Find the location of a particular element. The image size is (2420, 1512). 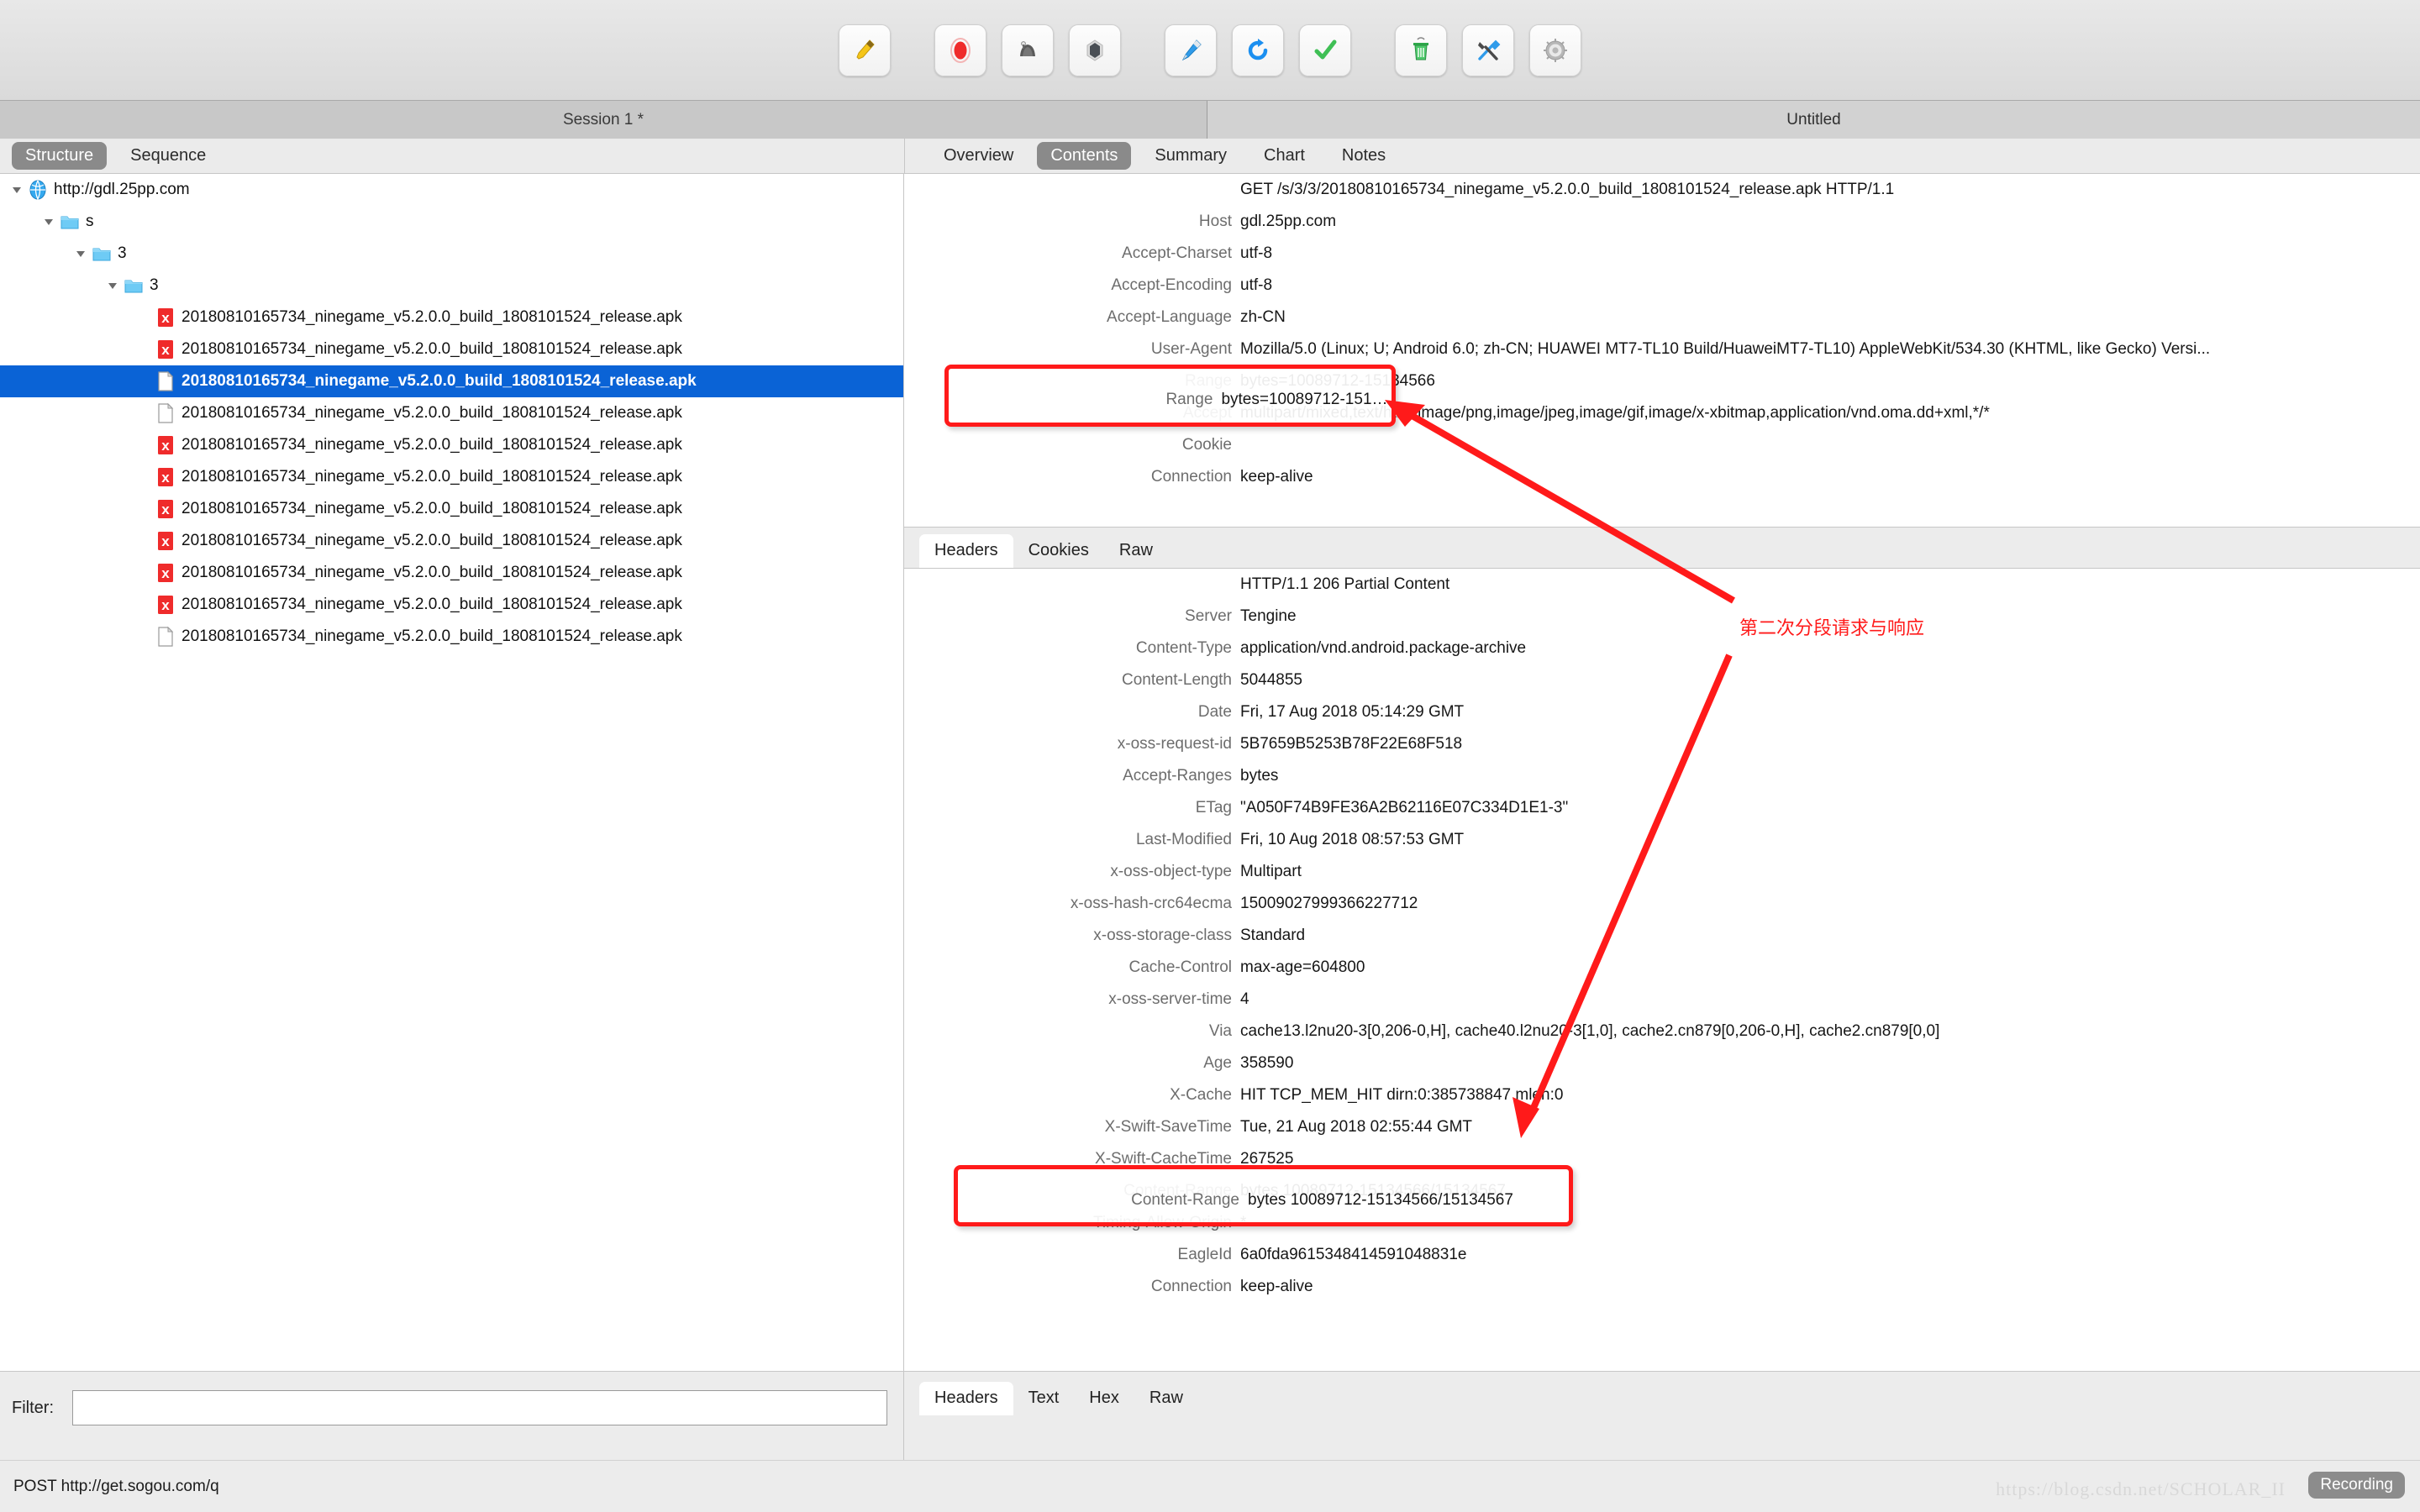

throttle-icon is located at coordinates (1028, 50).